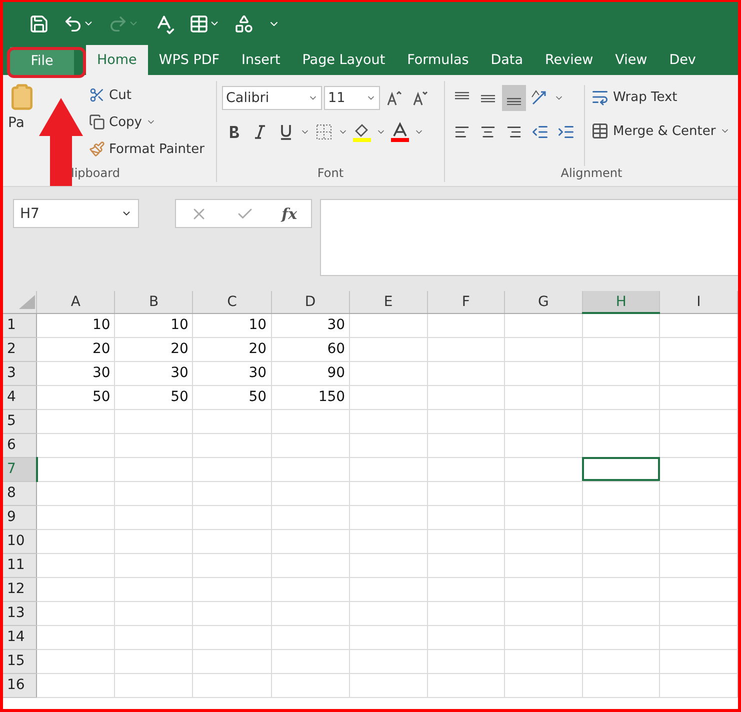  What do you see at coordinates (569, 60) in the screenshot?
I see `ribbon-tab: Review` at bounding box center [569, 60].